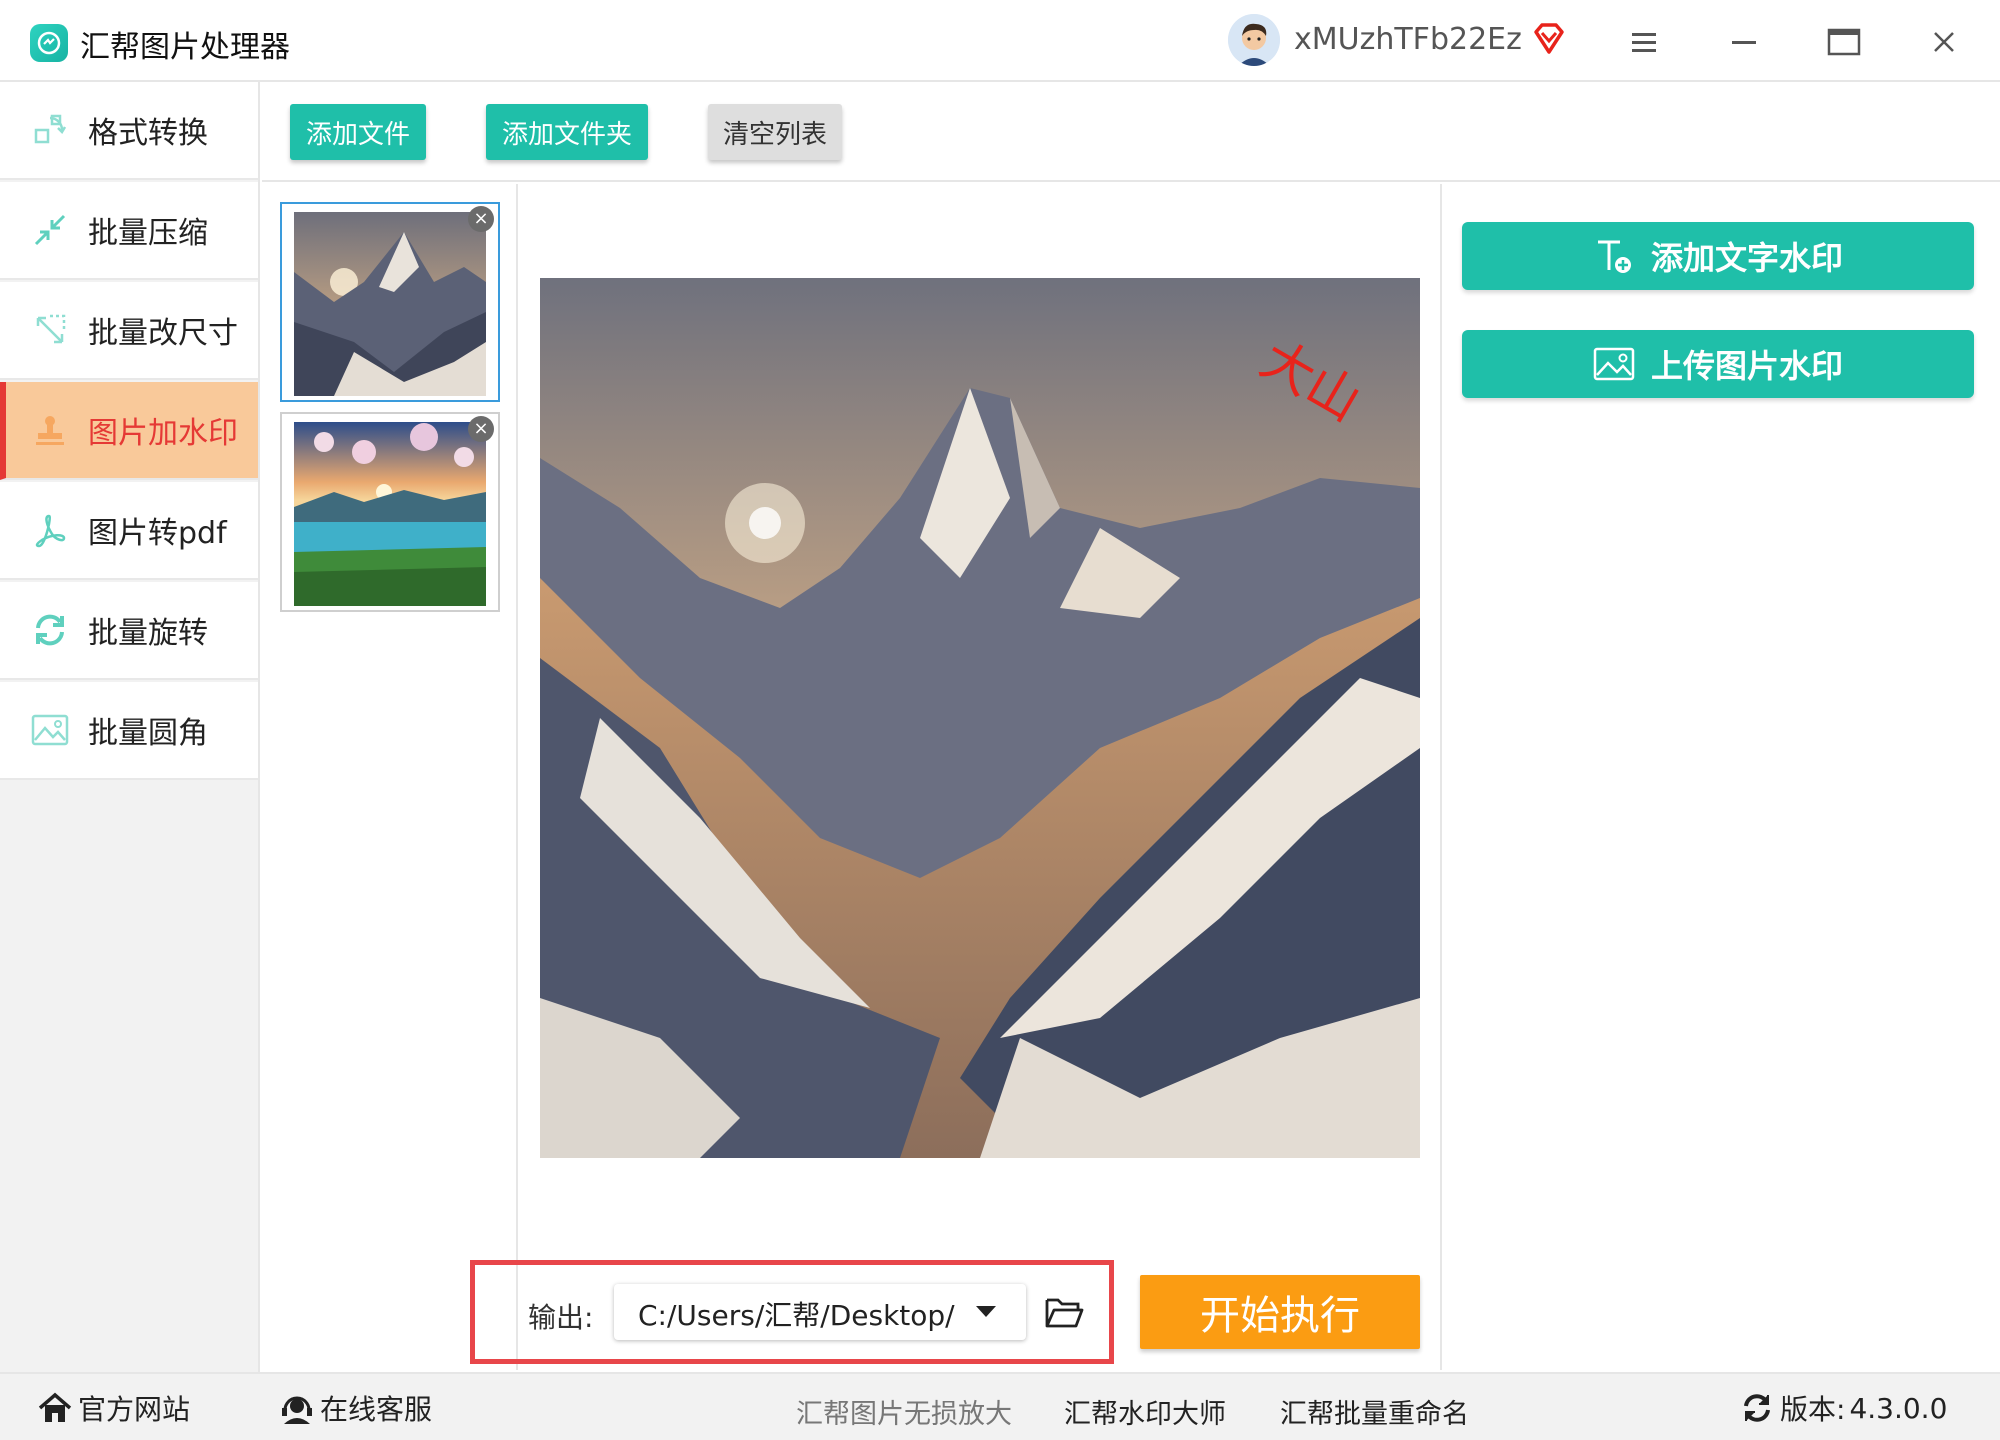 The width and height of the screenshot is (2000, 1440). Describe the element at coordinates (148, 633) in the screenshot. I see `sidebar-item-label: 批量旋转` at that location.